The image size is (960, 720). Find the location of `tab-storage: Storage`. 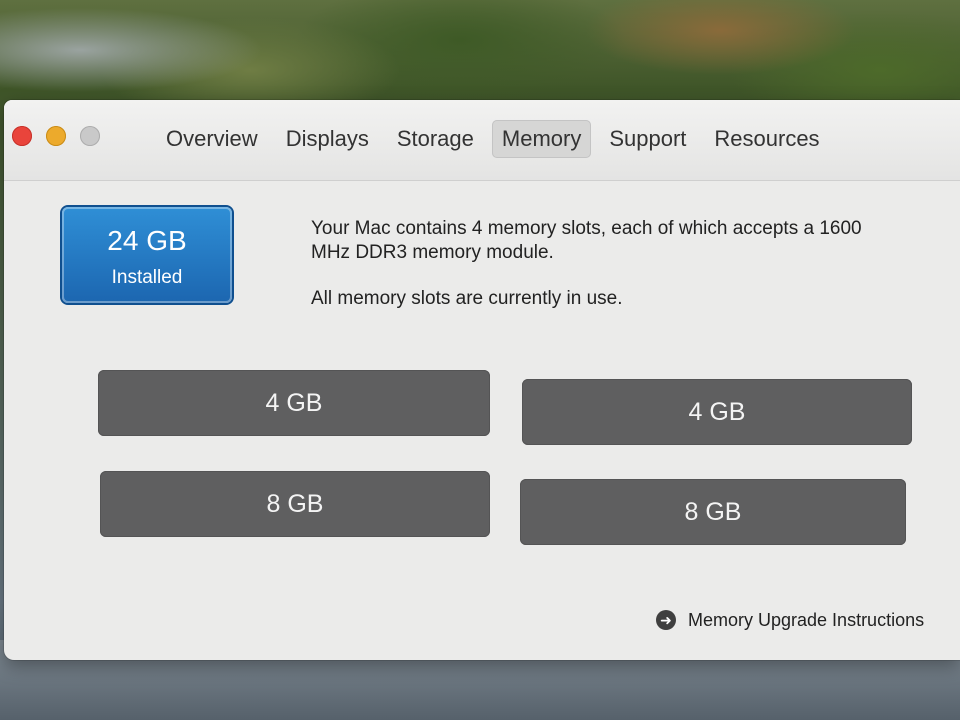

tab-storage: Storage is located at coordinates (435, 139).